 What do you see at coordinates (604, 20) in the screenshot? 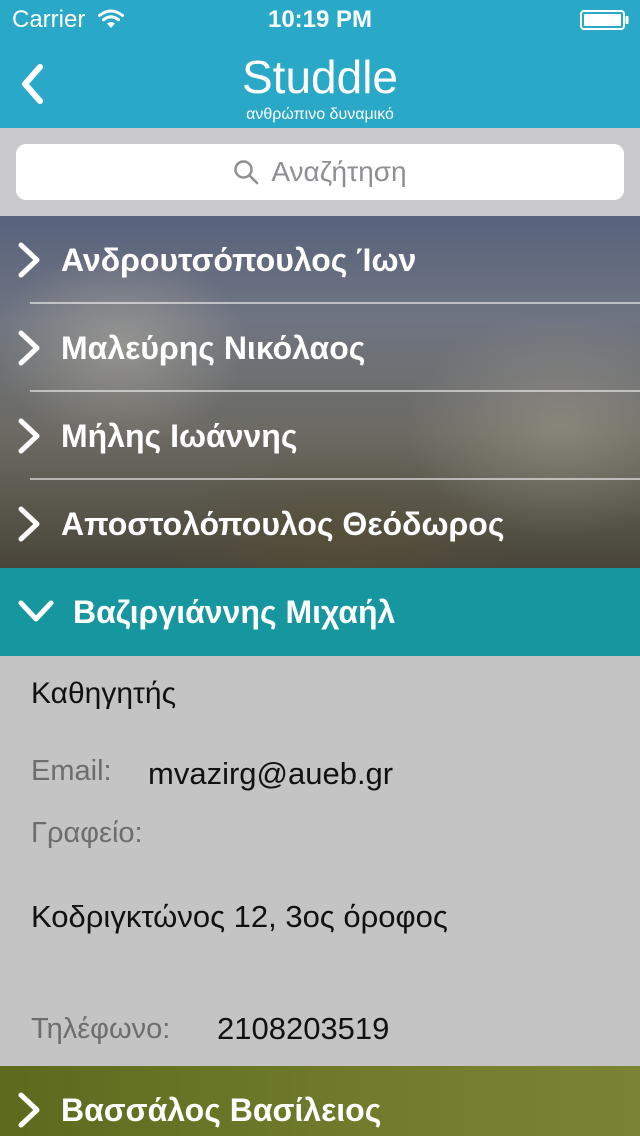
I see `battery-icon` at bounding box center [604, 20].